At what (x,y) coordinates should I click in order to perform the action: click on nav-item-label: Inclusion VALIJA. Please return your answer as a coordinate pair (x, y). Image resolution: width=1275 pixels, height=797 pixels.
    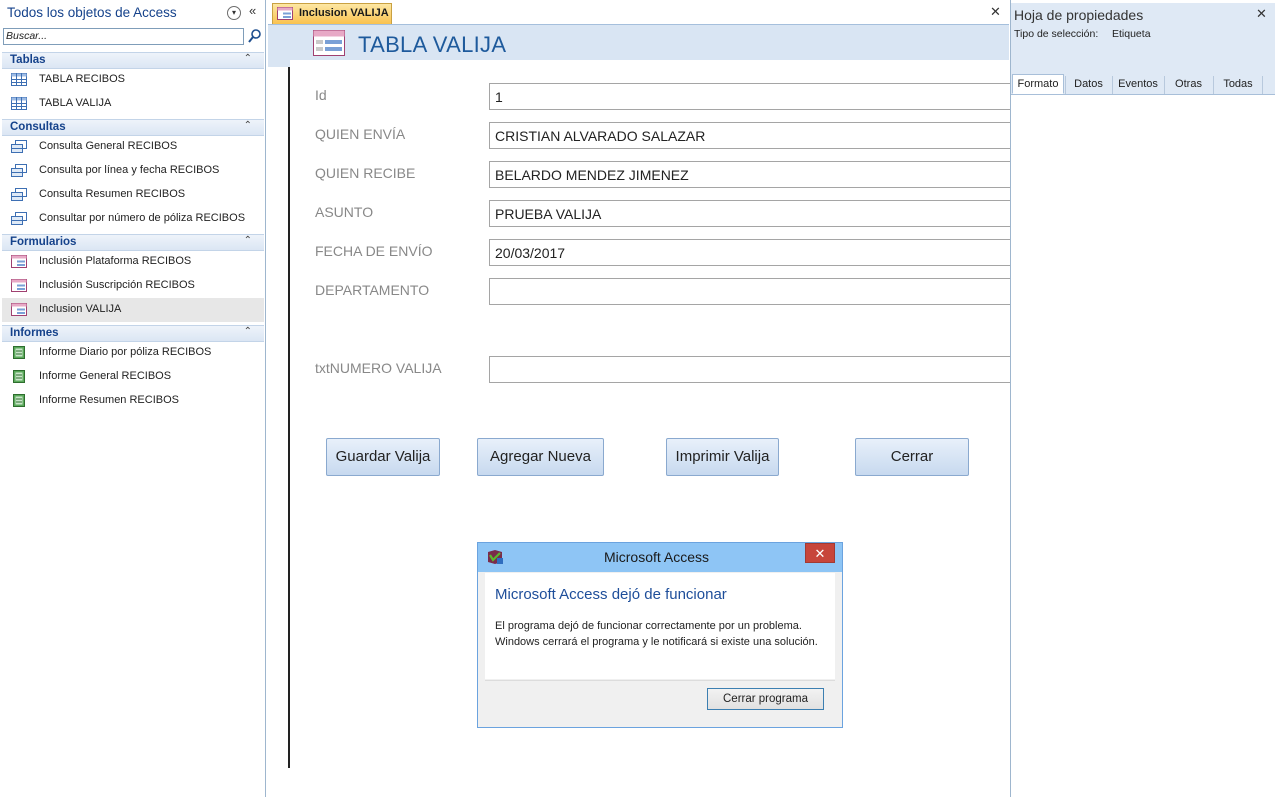
    Looking at the image, I should click on (80, 309).